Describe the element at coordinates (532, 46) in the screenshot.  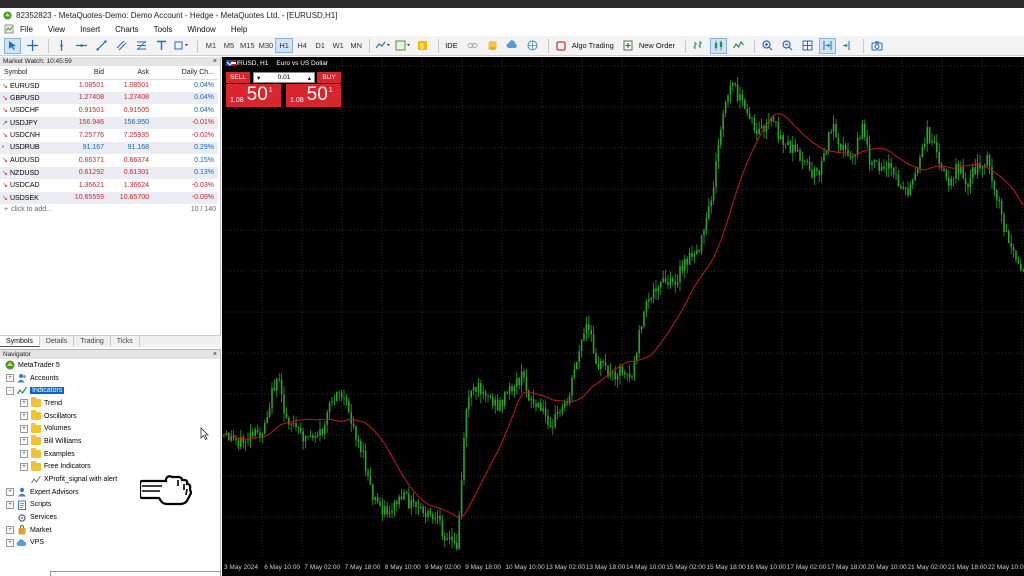
I see `vps-icon` at that location.